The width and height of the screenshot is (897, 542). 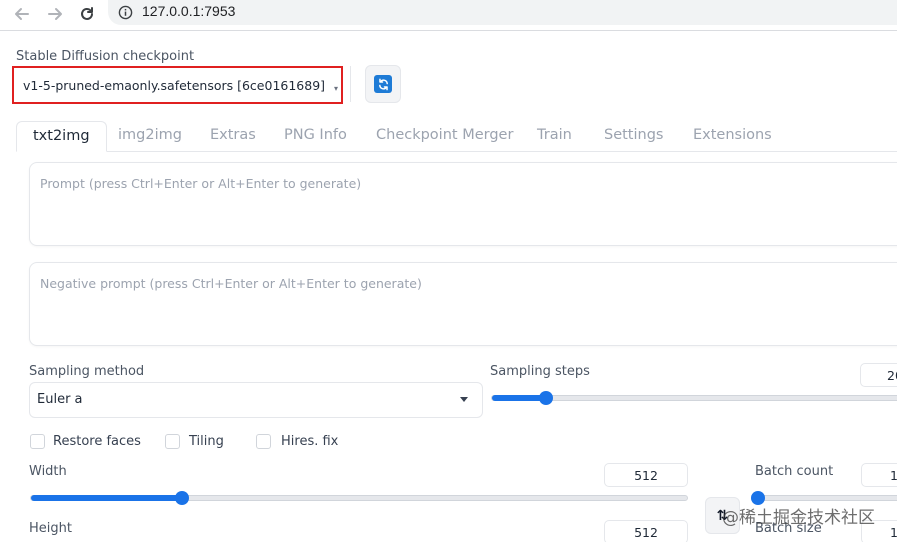 I want to click on restore-faces-label: Restore faces, so click(x=97, y=441).